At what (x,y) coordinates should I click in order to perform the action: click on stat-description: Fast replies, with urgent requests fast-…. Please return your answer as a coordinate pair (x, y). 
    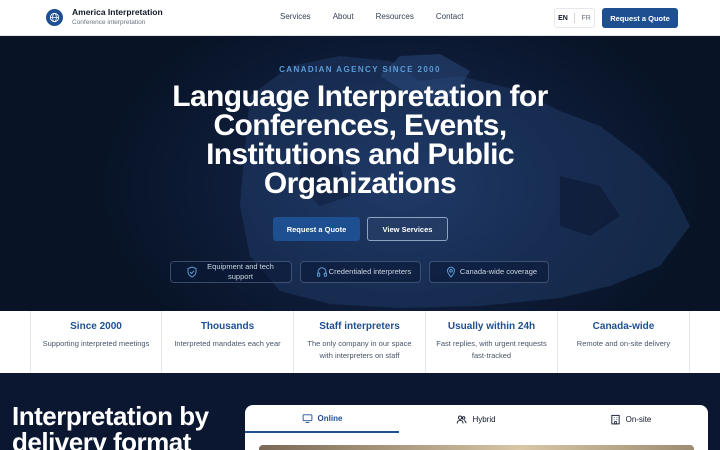
    Looking at the image, I should click on (491, 349).